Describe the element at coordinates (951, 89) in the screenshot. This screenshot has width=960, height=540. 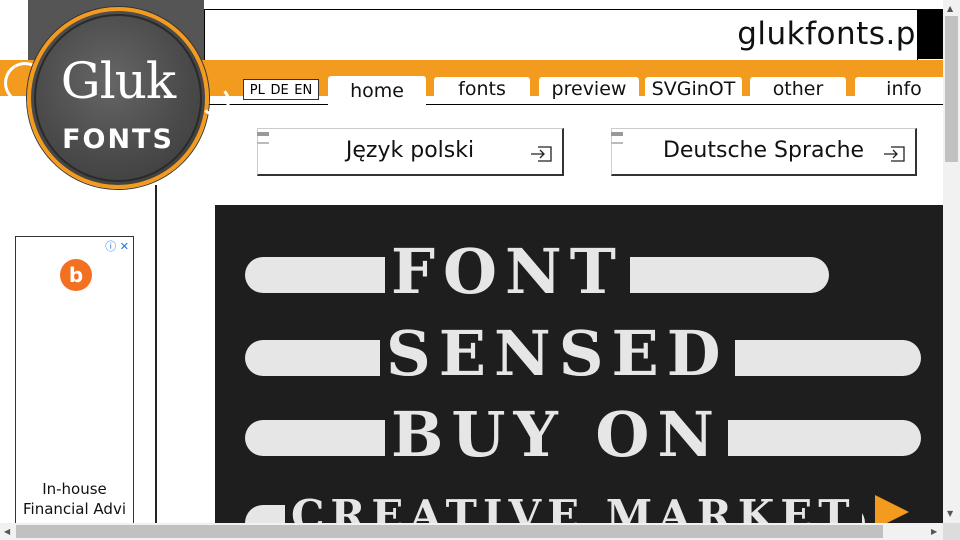
I see `vertical-scrollbar-thumb` at that location.